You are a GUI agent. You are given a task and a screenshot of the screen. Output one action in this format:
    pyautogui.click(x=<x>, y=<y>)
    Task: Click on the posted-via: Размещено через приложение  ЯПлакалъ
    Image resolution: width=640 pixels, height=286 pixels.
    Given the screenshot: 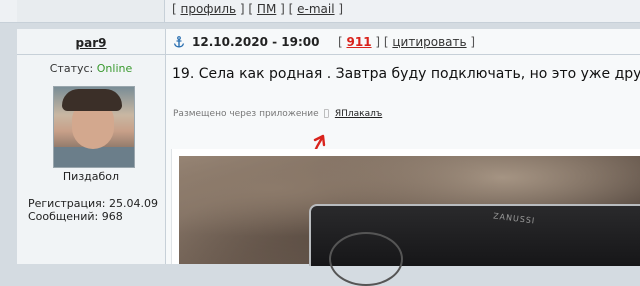 What is the action you would take?
    pyautogui.click(x=277, y=114)
    